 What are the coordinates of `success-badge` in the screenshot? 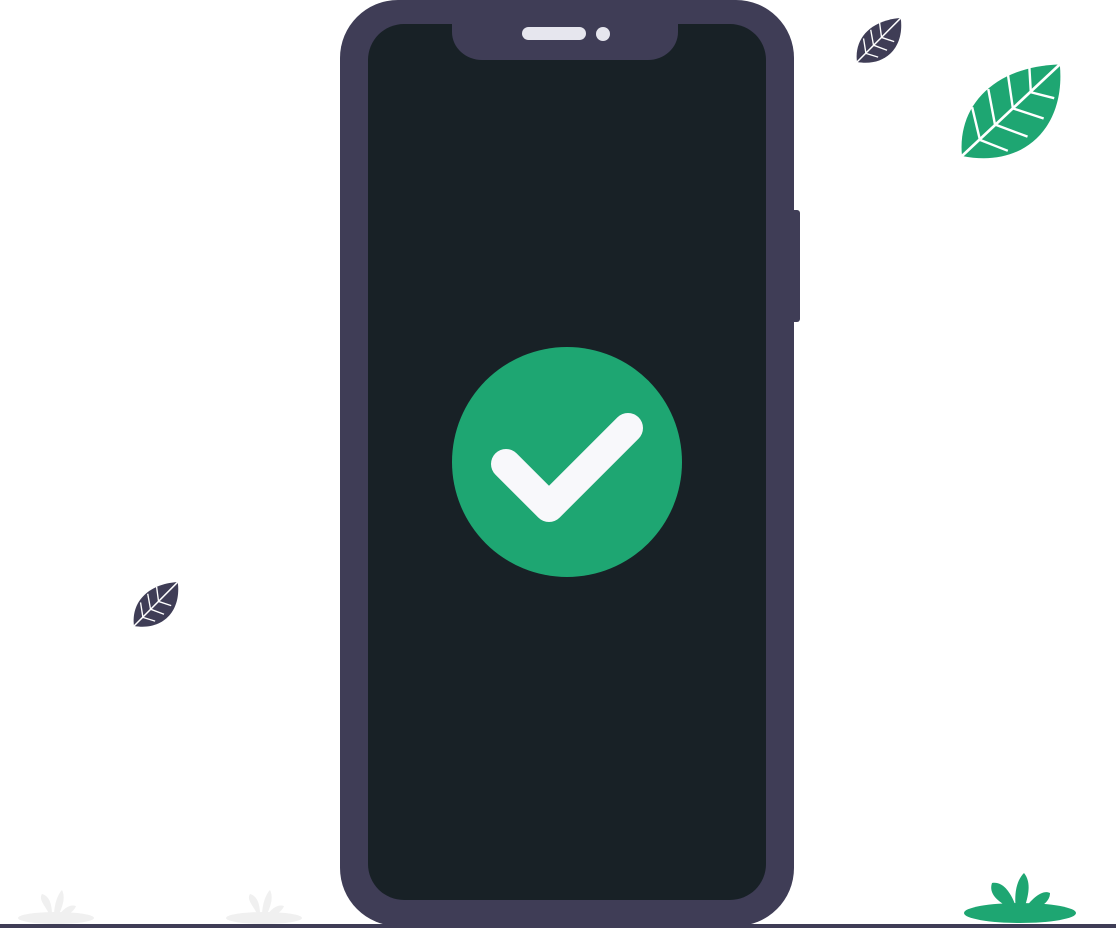 It's located at (567, 462).